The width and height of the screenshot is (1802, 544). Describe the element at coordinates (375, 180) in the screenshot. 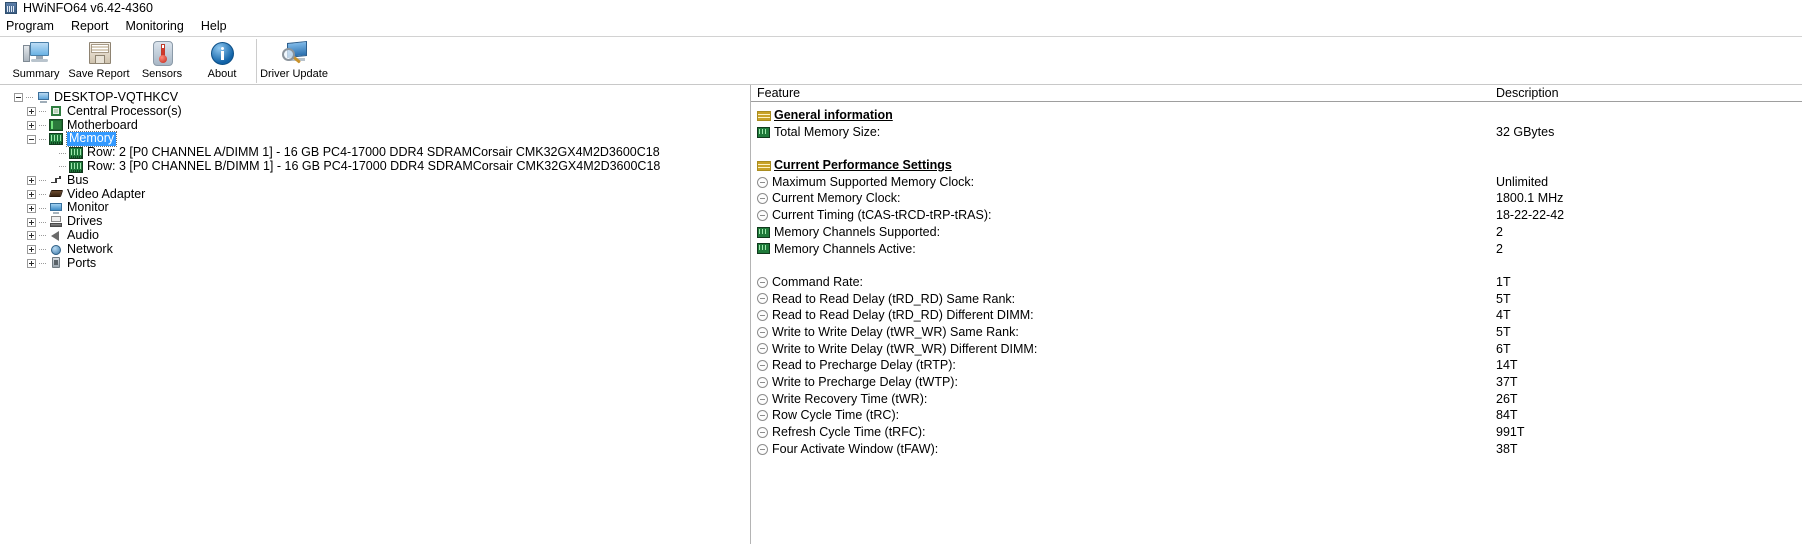

I see `tree-item-bus: Bus` at that location.